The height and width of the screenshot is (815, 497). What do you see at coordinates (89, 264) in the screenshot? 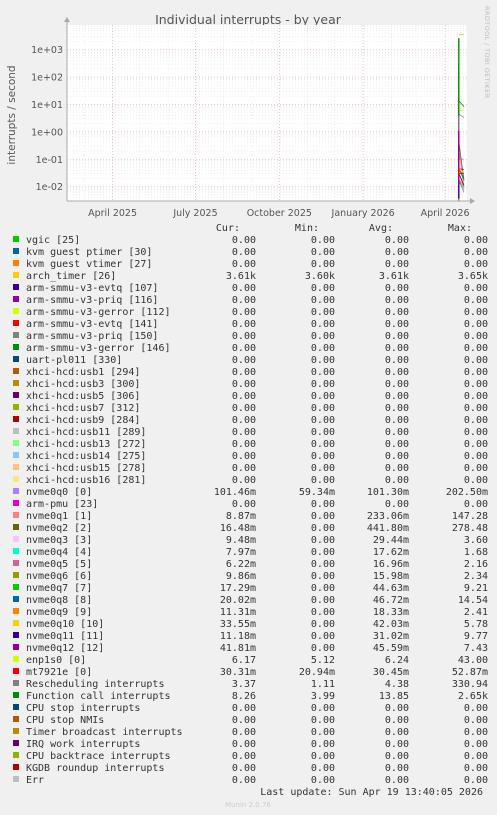
I see `legend-series-name: kvm guest vtimer [27]` at bounding box center [89, 264].